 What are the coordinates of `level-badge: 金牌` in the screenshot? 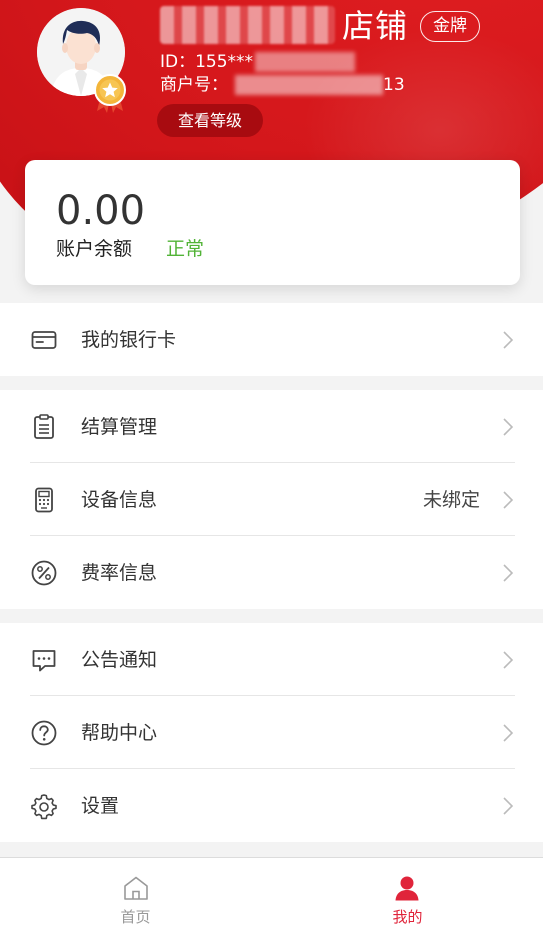 It's located at (450, 26).